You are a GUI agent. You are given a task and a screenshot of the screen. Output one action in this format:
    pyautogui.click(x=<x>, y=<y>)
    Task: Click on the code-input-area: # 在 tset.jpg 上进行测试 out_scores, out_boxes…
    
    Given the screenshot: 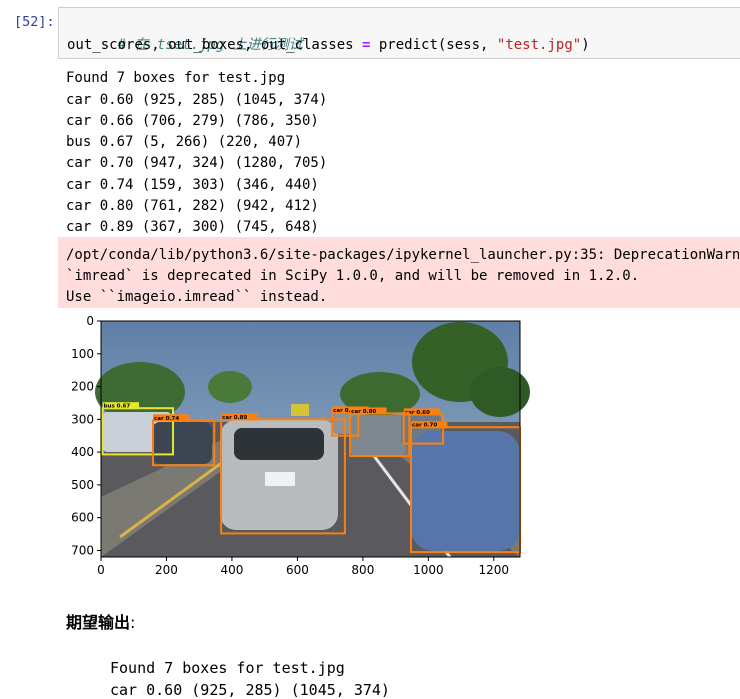 What is the action you would take?
    pyautogui.click(x=399, y=33)
    